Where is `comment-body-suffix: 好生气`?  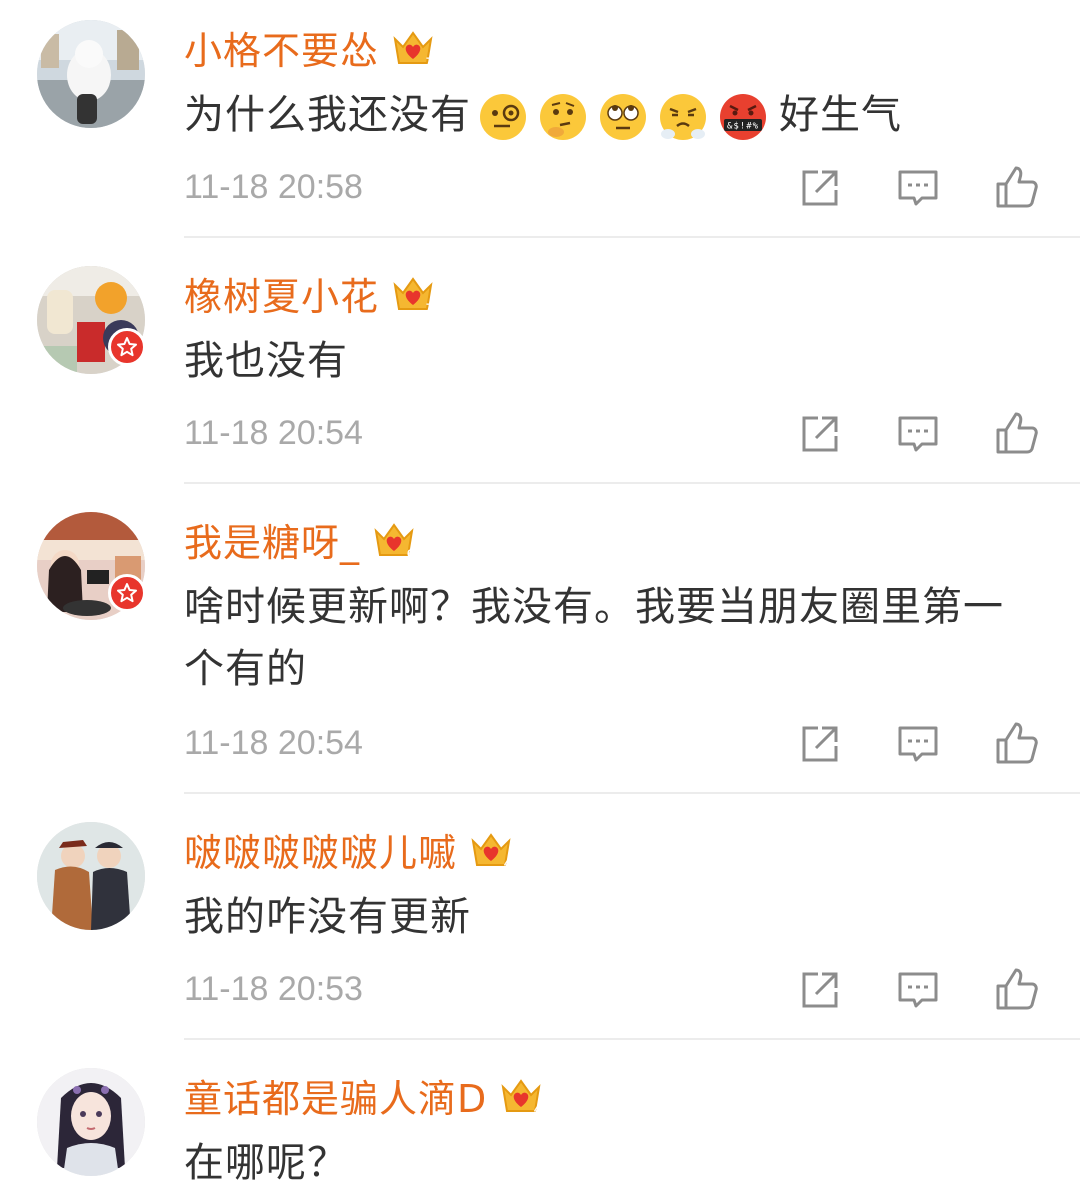 comment-body-suffix: 好生气 is located at coordinates (840, 115).